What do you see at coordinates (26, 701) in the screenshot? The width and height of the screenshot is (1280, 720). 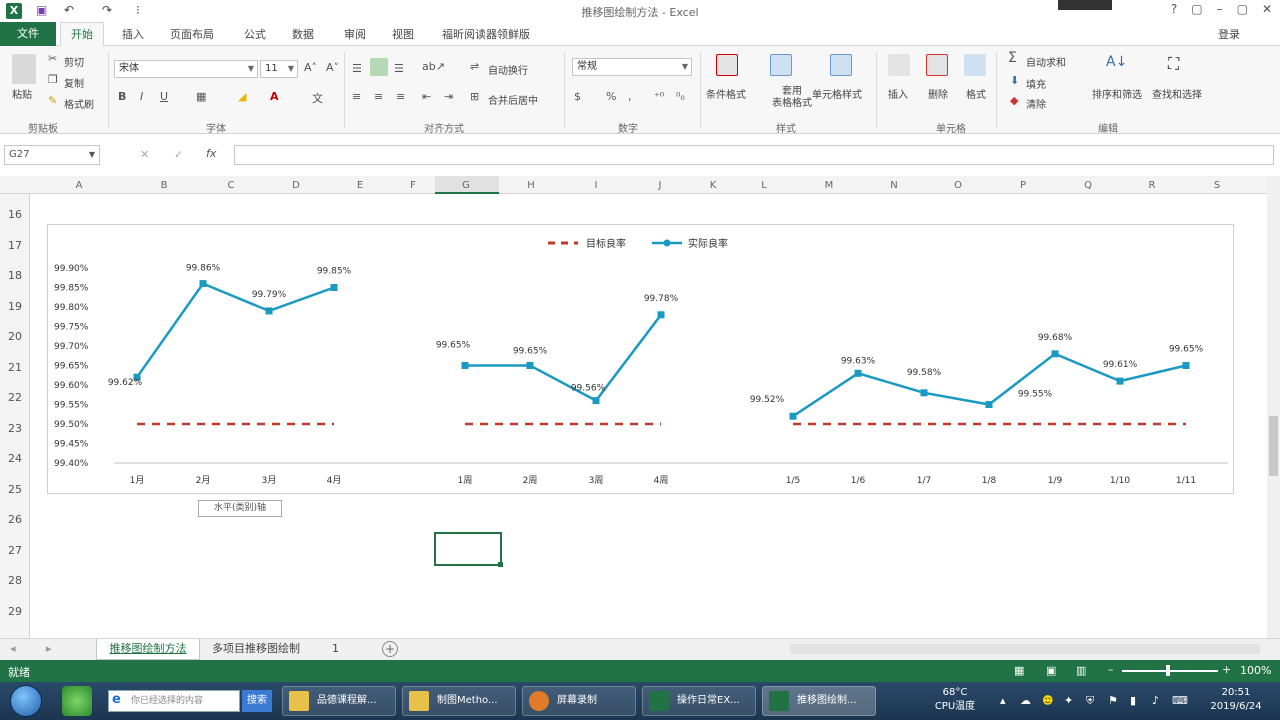 I see `start-button-icon` at bounding box center [26, 701].